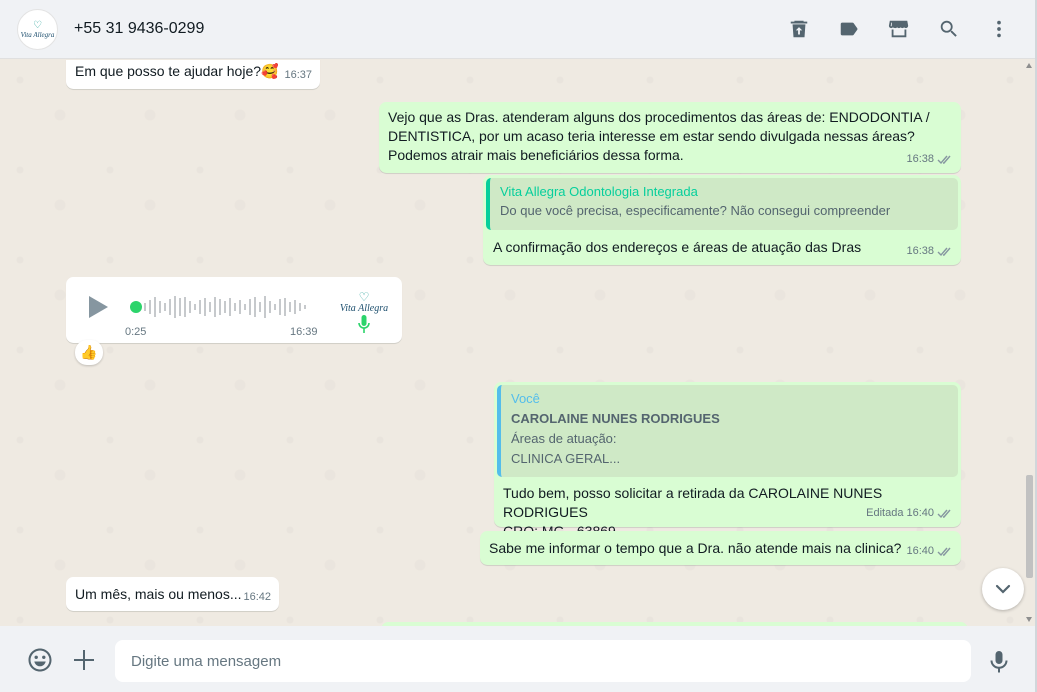  What do you see at coordinates (799, 29) in the screenshot?
I see `delete-icon` at bounding box center [799, 29].